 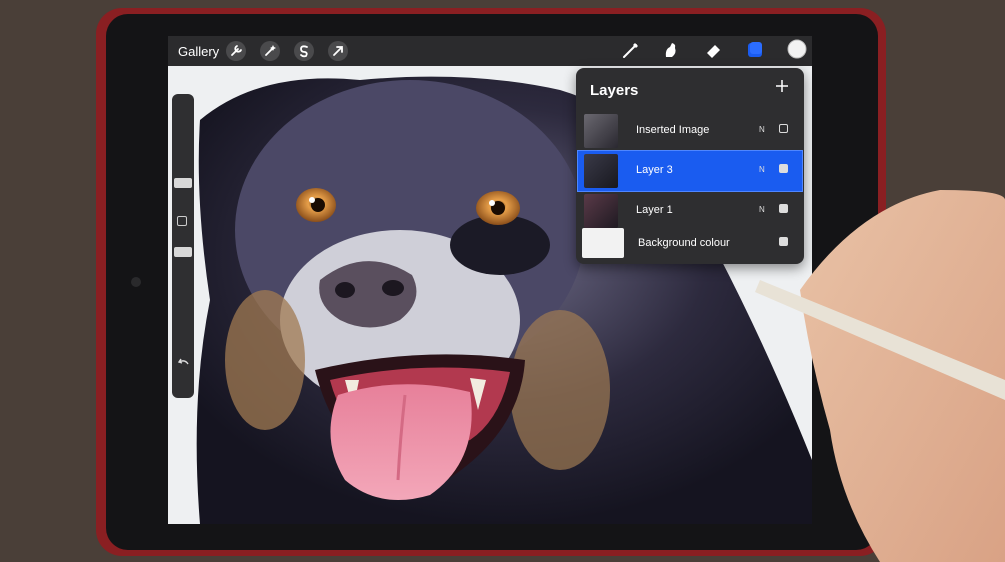 I want to click on brush-icon, so click(x=631, y=50).